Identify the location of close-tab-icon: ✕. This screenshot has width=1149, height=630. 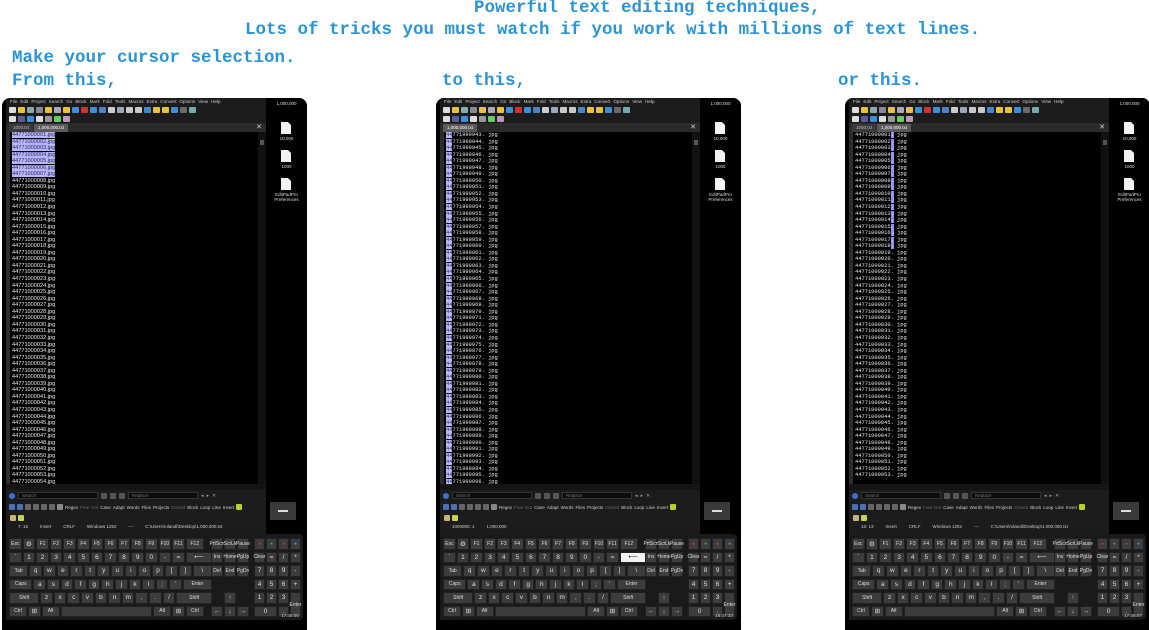
(693, 127).